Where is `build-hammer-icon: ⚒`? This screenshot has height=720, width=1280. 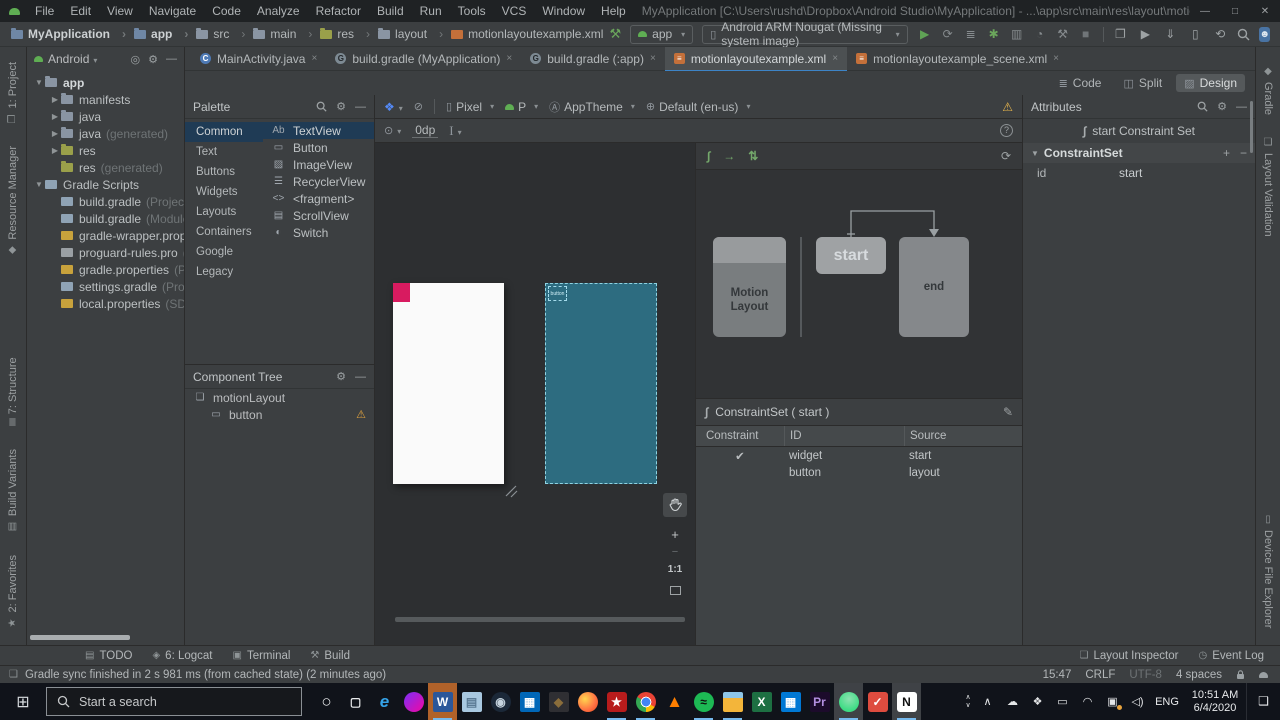 build-hammer-icon: ⚒ is located at coordinates (615, 34).